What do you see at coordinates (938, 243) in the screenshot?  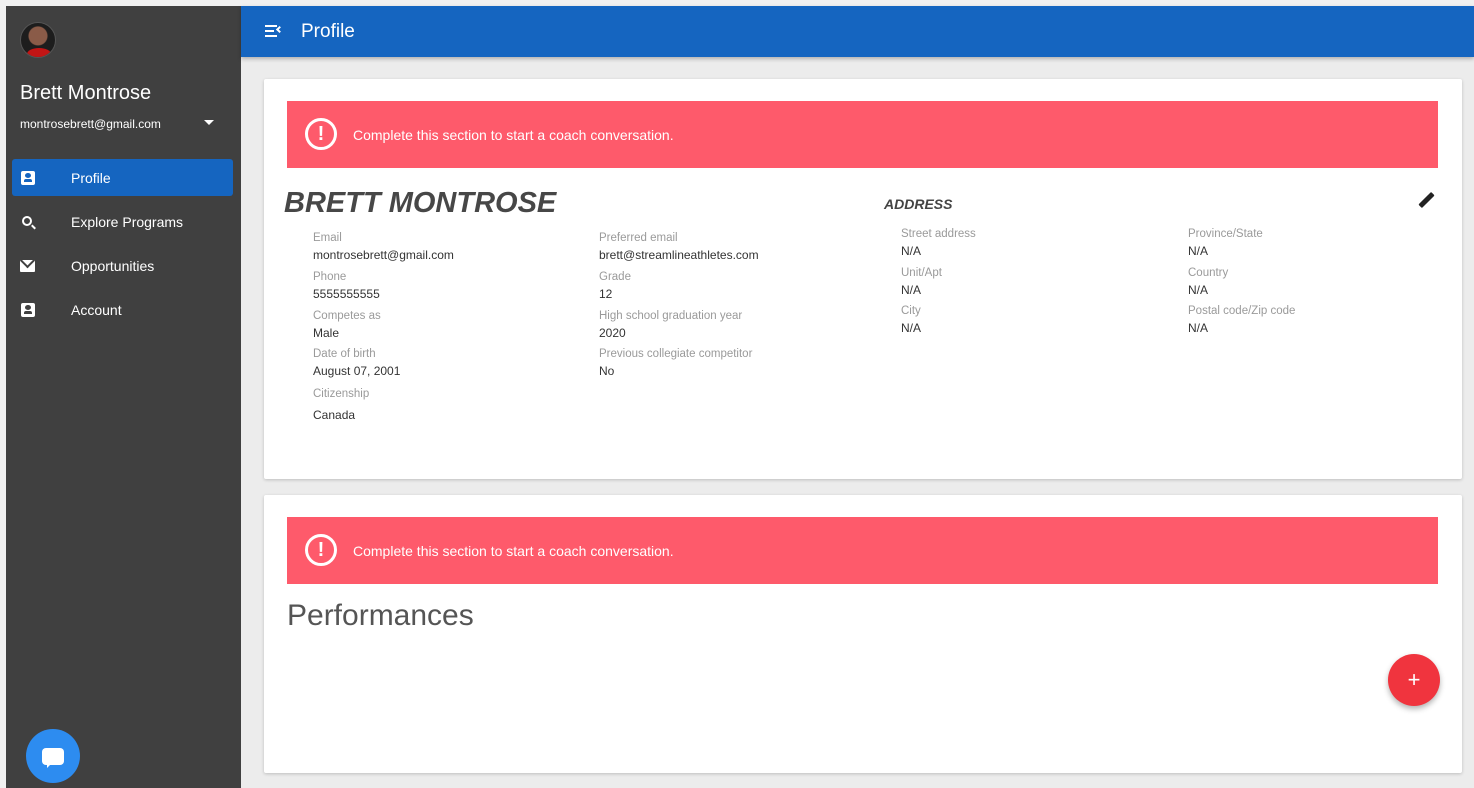 I see `field-street-address: Street address N/A` at bounding box center [938, 243].